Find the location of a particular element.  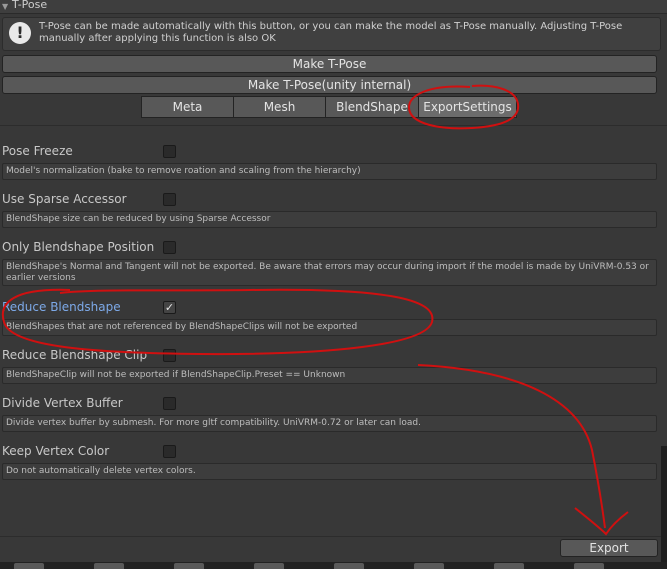

pose-freeze-checkbox is located at coordinates (169, 151).